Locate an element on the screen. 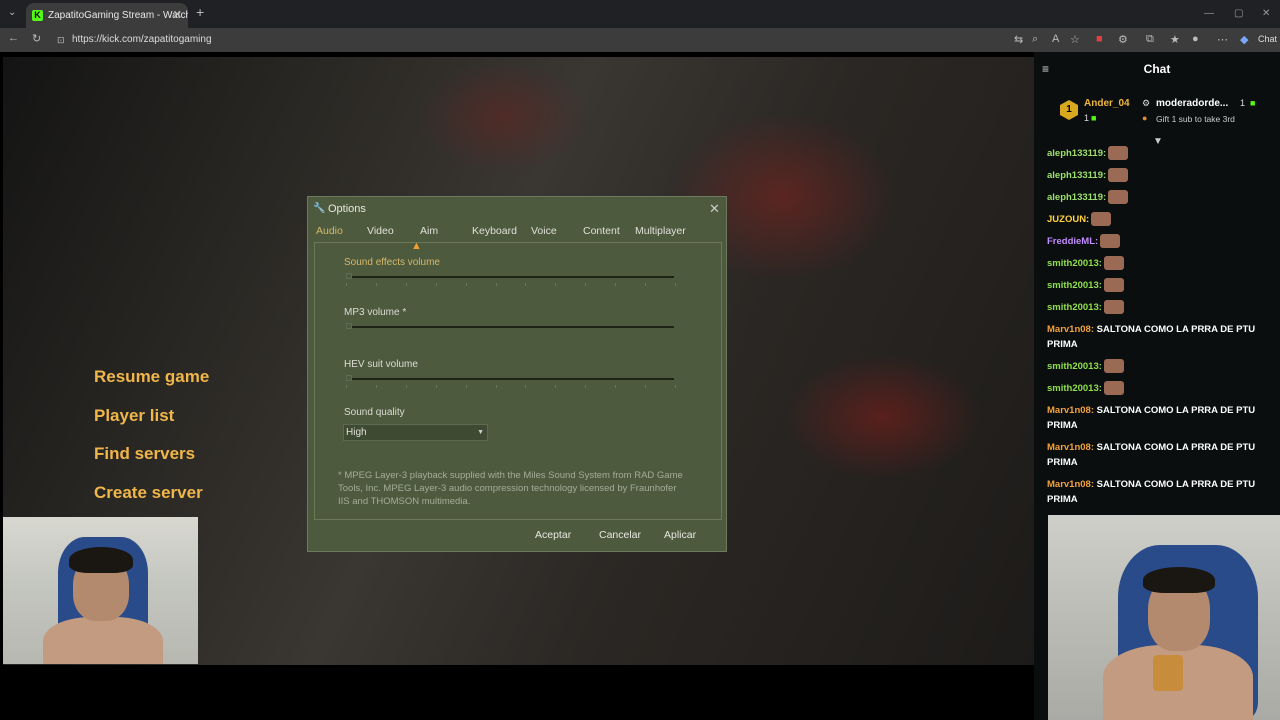  url-text: https://kick.com/zapatitogaming is located at coordinates (142, 39).